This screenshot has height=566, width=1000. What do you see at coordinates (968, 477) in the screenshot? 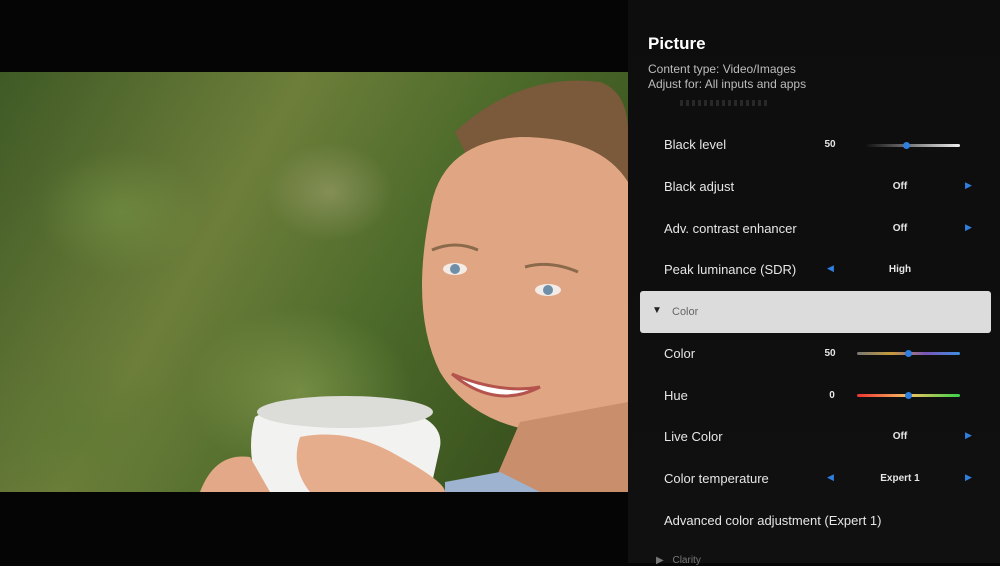
I see `color-temperature-right-arrow-icon: ▶` at bounding box center [968, 477].